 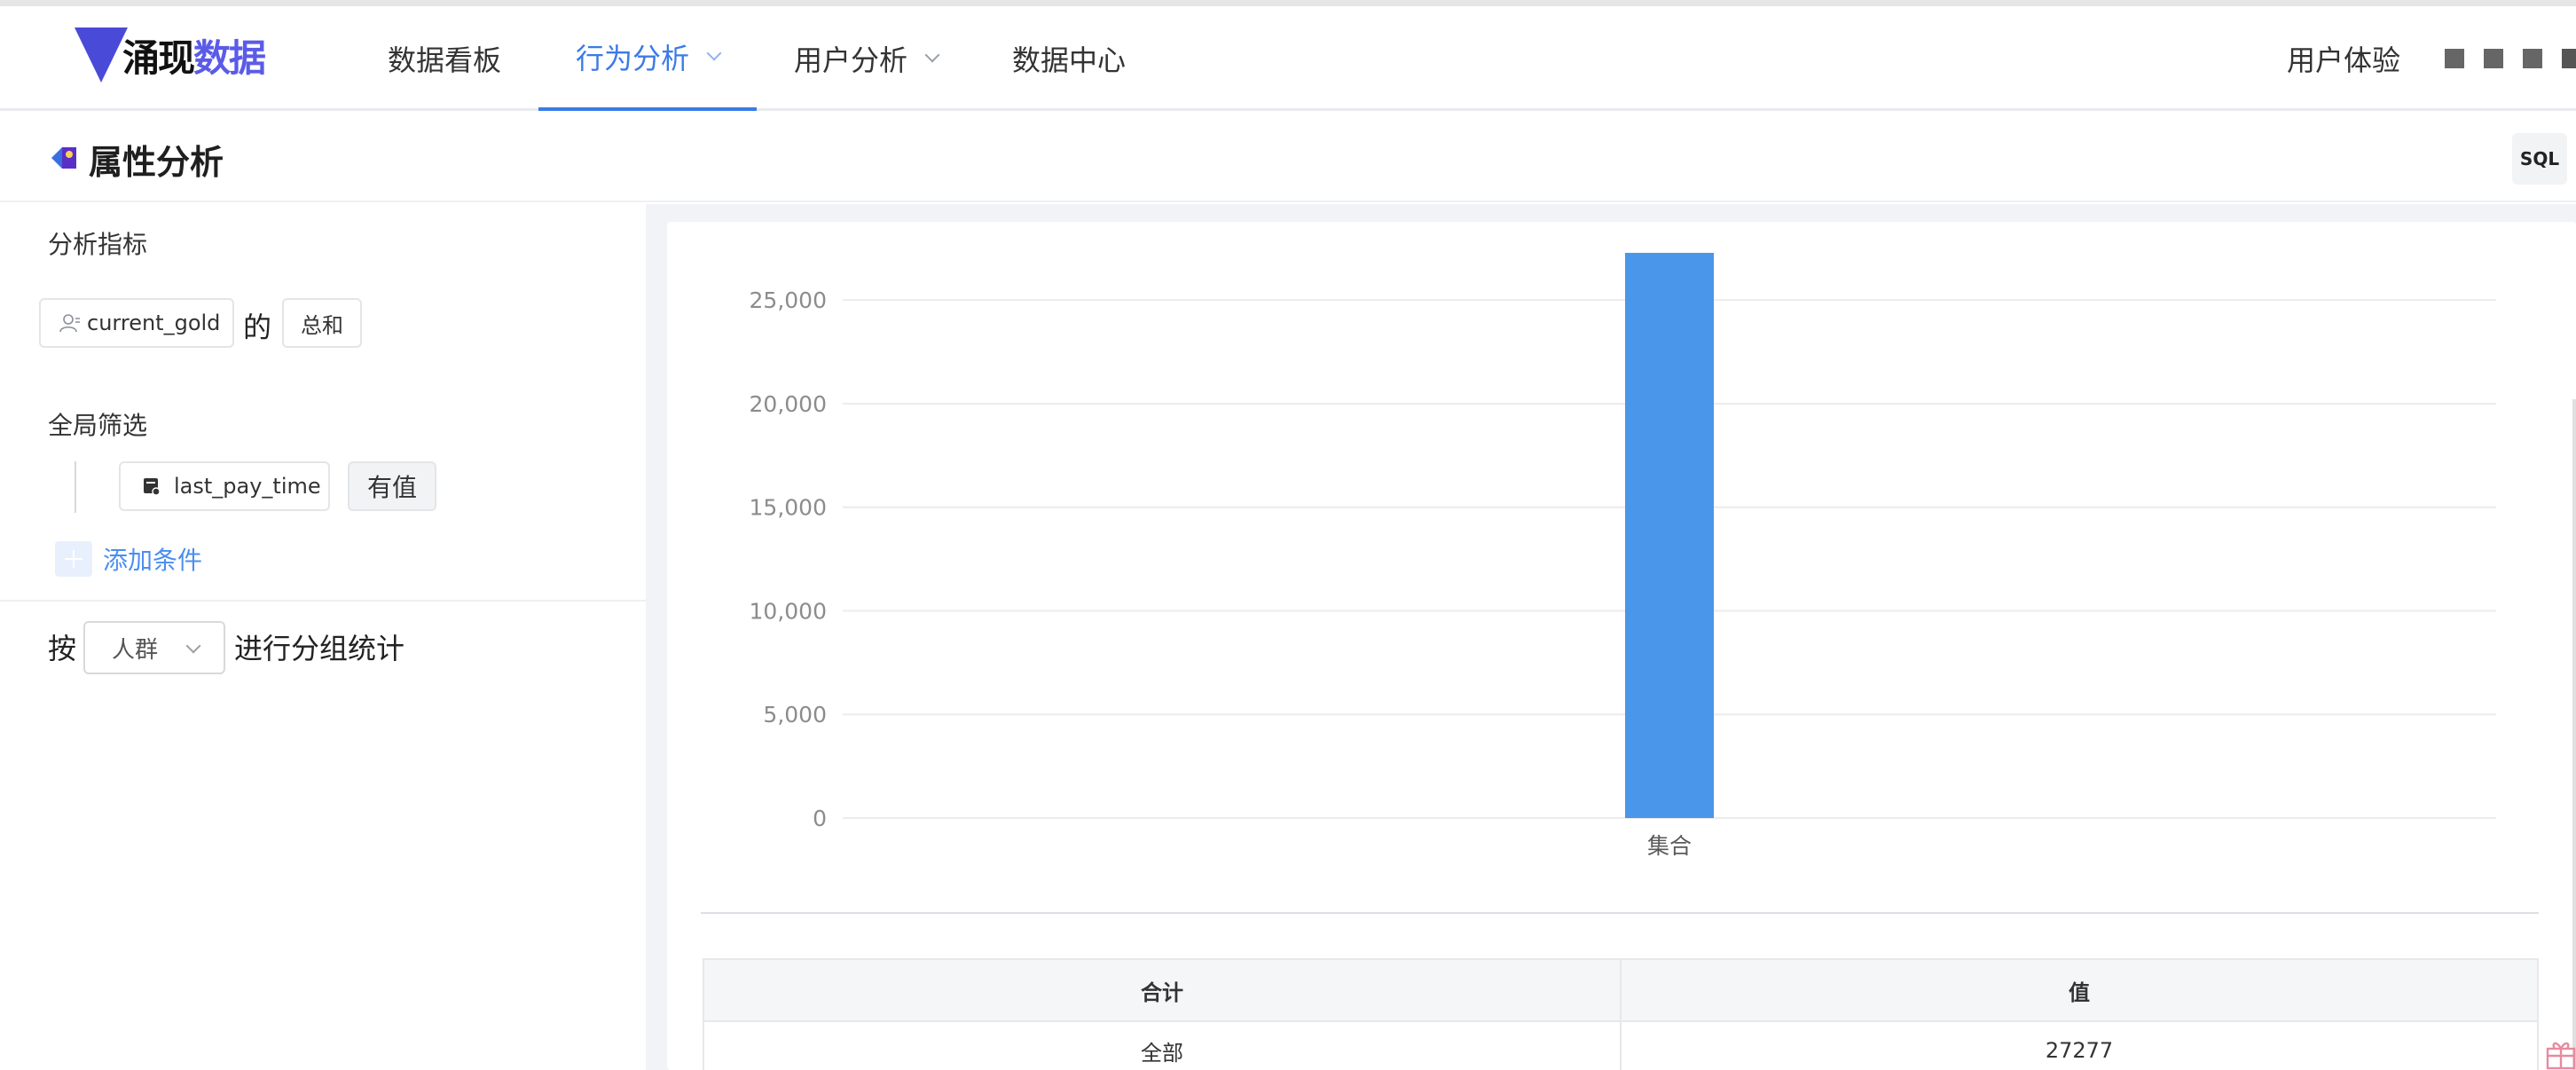 What do you see at coordinates (1620, 913) in the screenshot?
I see `chart-table-divider` at bounding box center [1620, 913].